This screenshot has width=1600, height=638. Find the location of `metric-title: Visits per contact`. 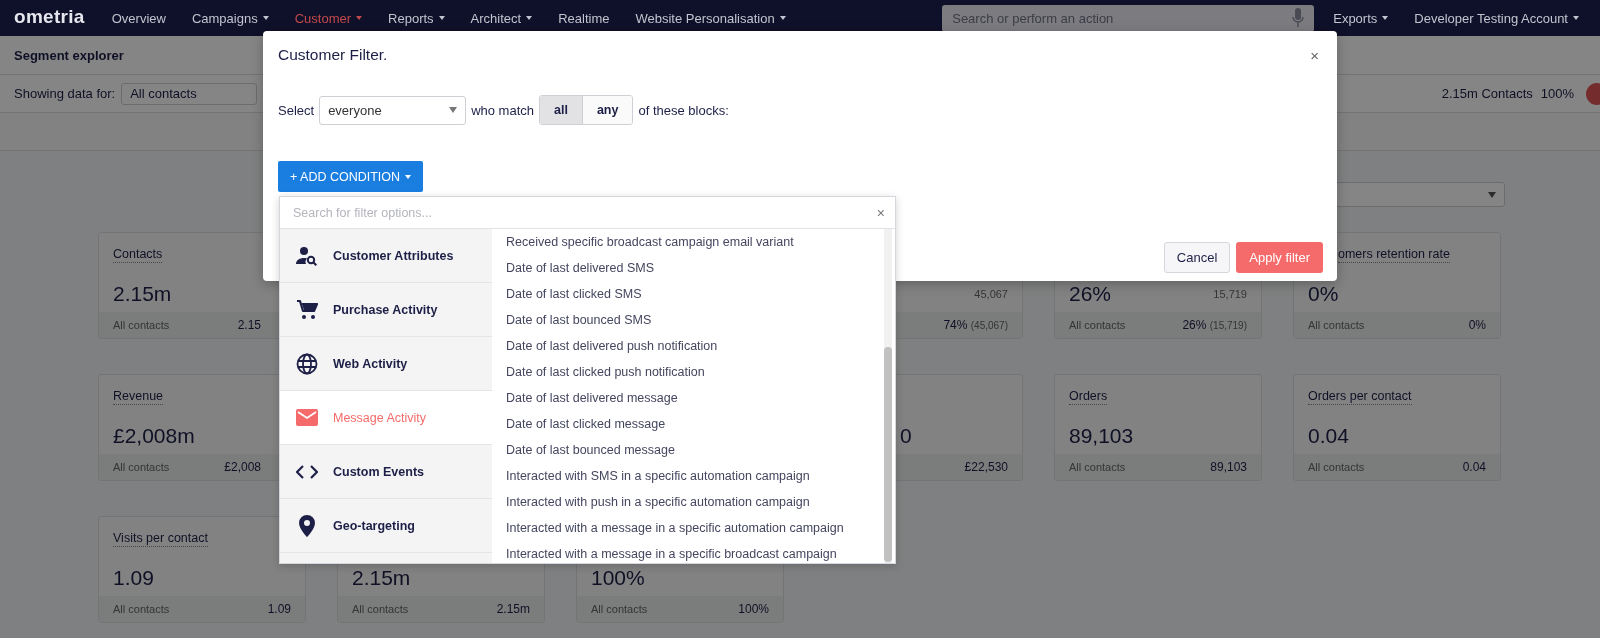

metric-title: Visits per contact is located at coordinates (160, 538).